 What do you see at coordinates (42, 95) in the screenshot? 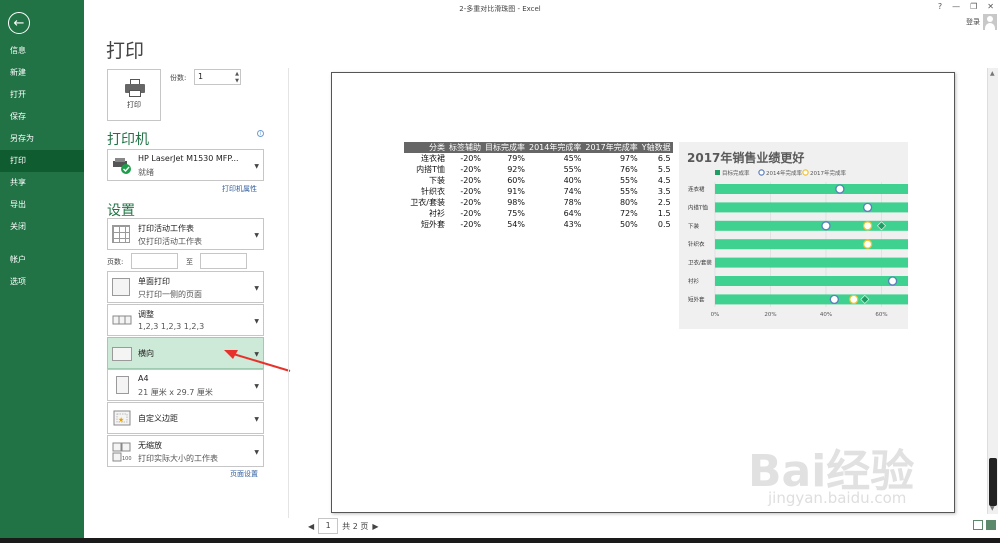
I see `nav-item-open: 打开` at bounding box center [42, 95].